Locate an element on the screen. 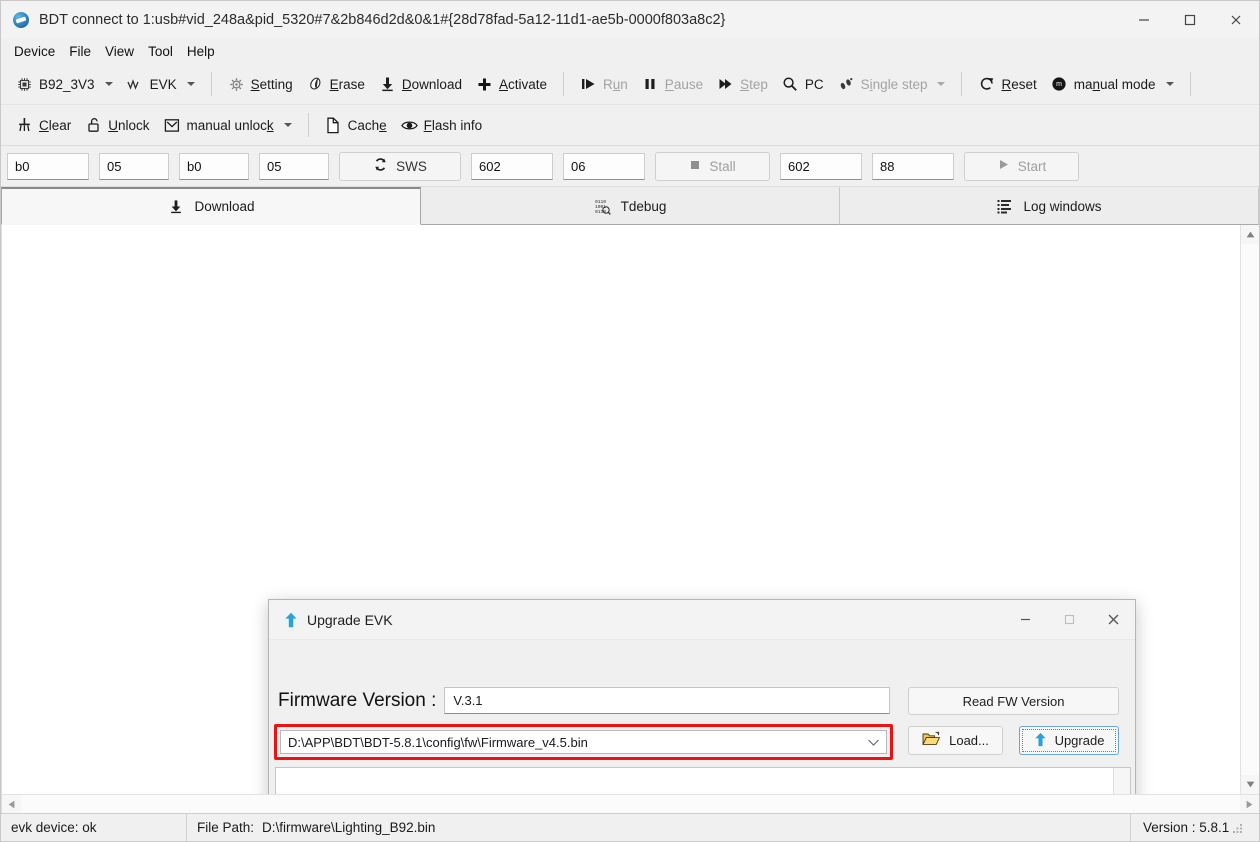  dialog-minimize-icon is located at coordinates (1025, 620).